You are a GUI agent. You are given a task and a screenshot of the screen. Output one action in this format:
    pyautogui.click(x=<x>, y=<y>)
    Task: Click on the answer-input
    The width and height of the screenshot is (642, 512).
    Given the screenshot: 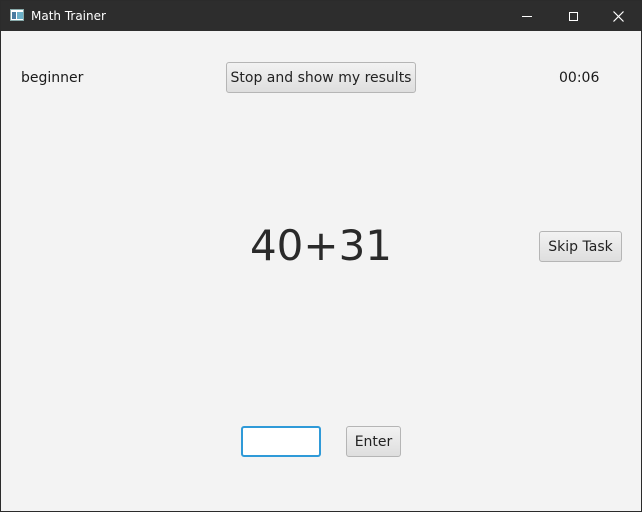 What is the action you would take?
    pyautogui.click(x=281, y=441)
    